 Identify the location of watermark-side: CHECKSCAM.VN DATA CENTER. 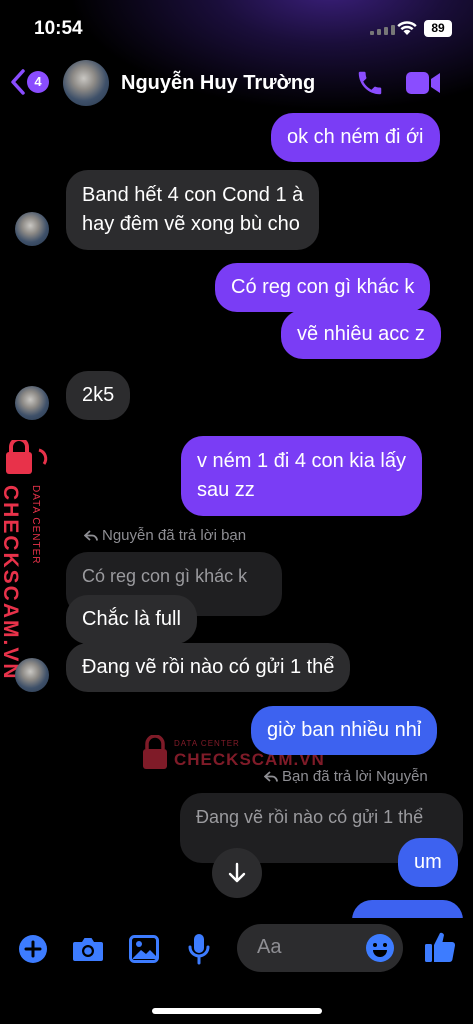
(30, 559).